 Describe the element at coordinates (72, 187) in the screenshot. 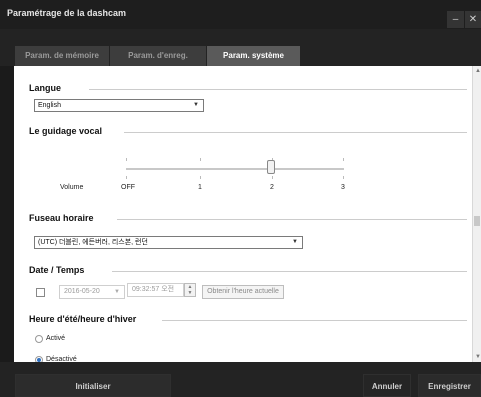

I see `volume-label: Volume` at that location.